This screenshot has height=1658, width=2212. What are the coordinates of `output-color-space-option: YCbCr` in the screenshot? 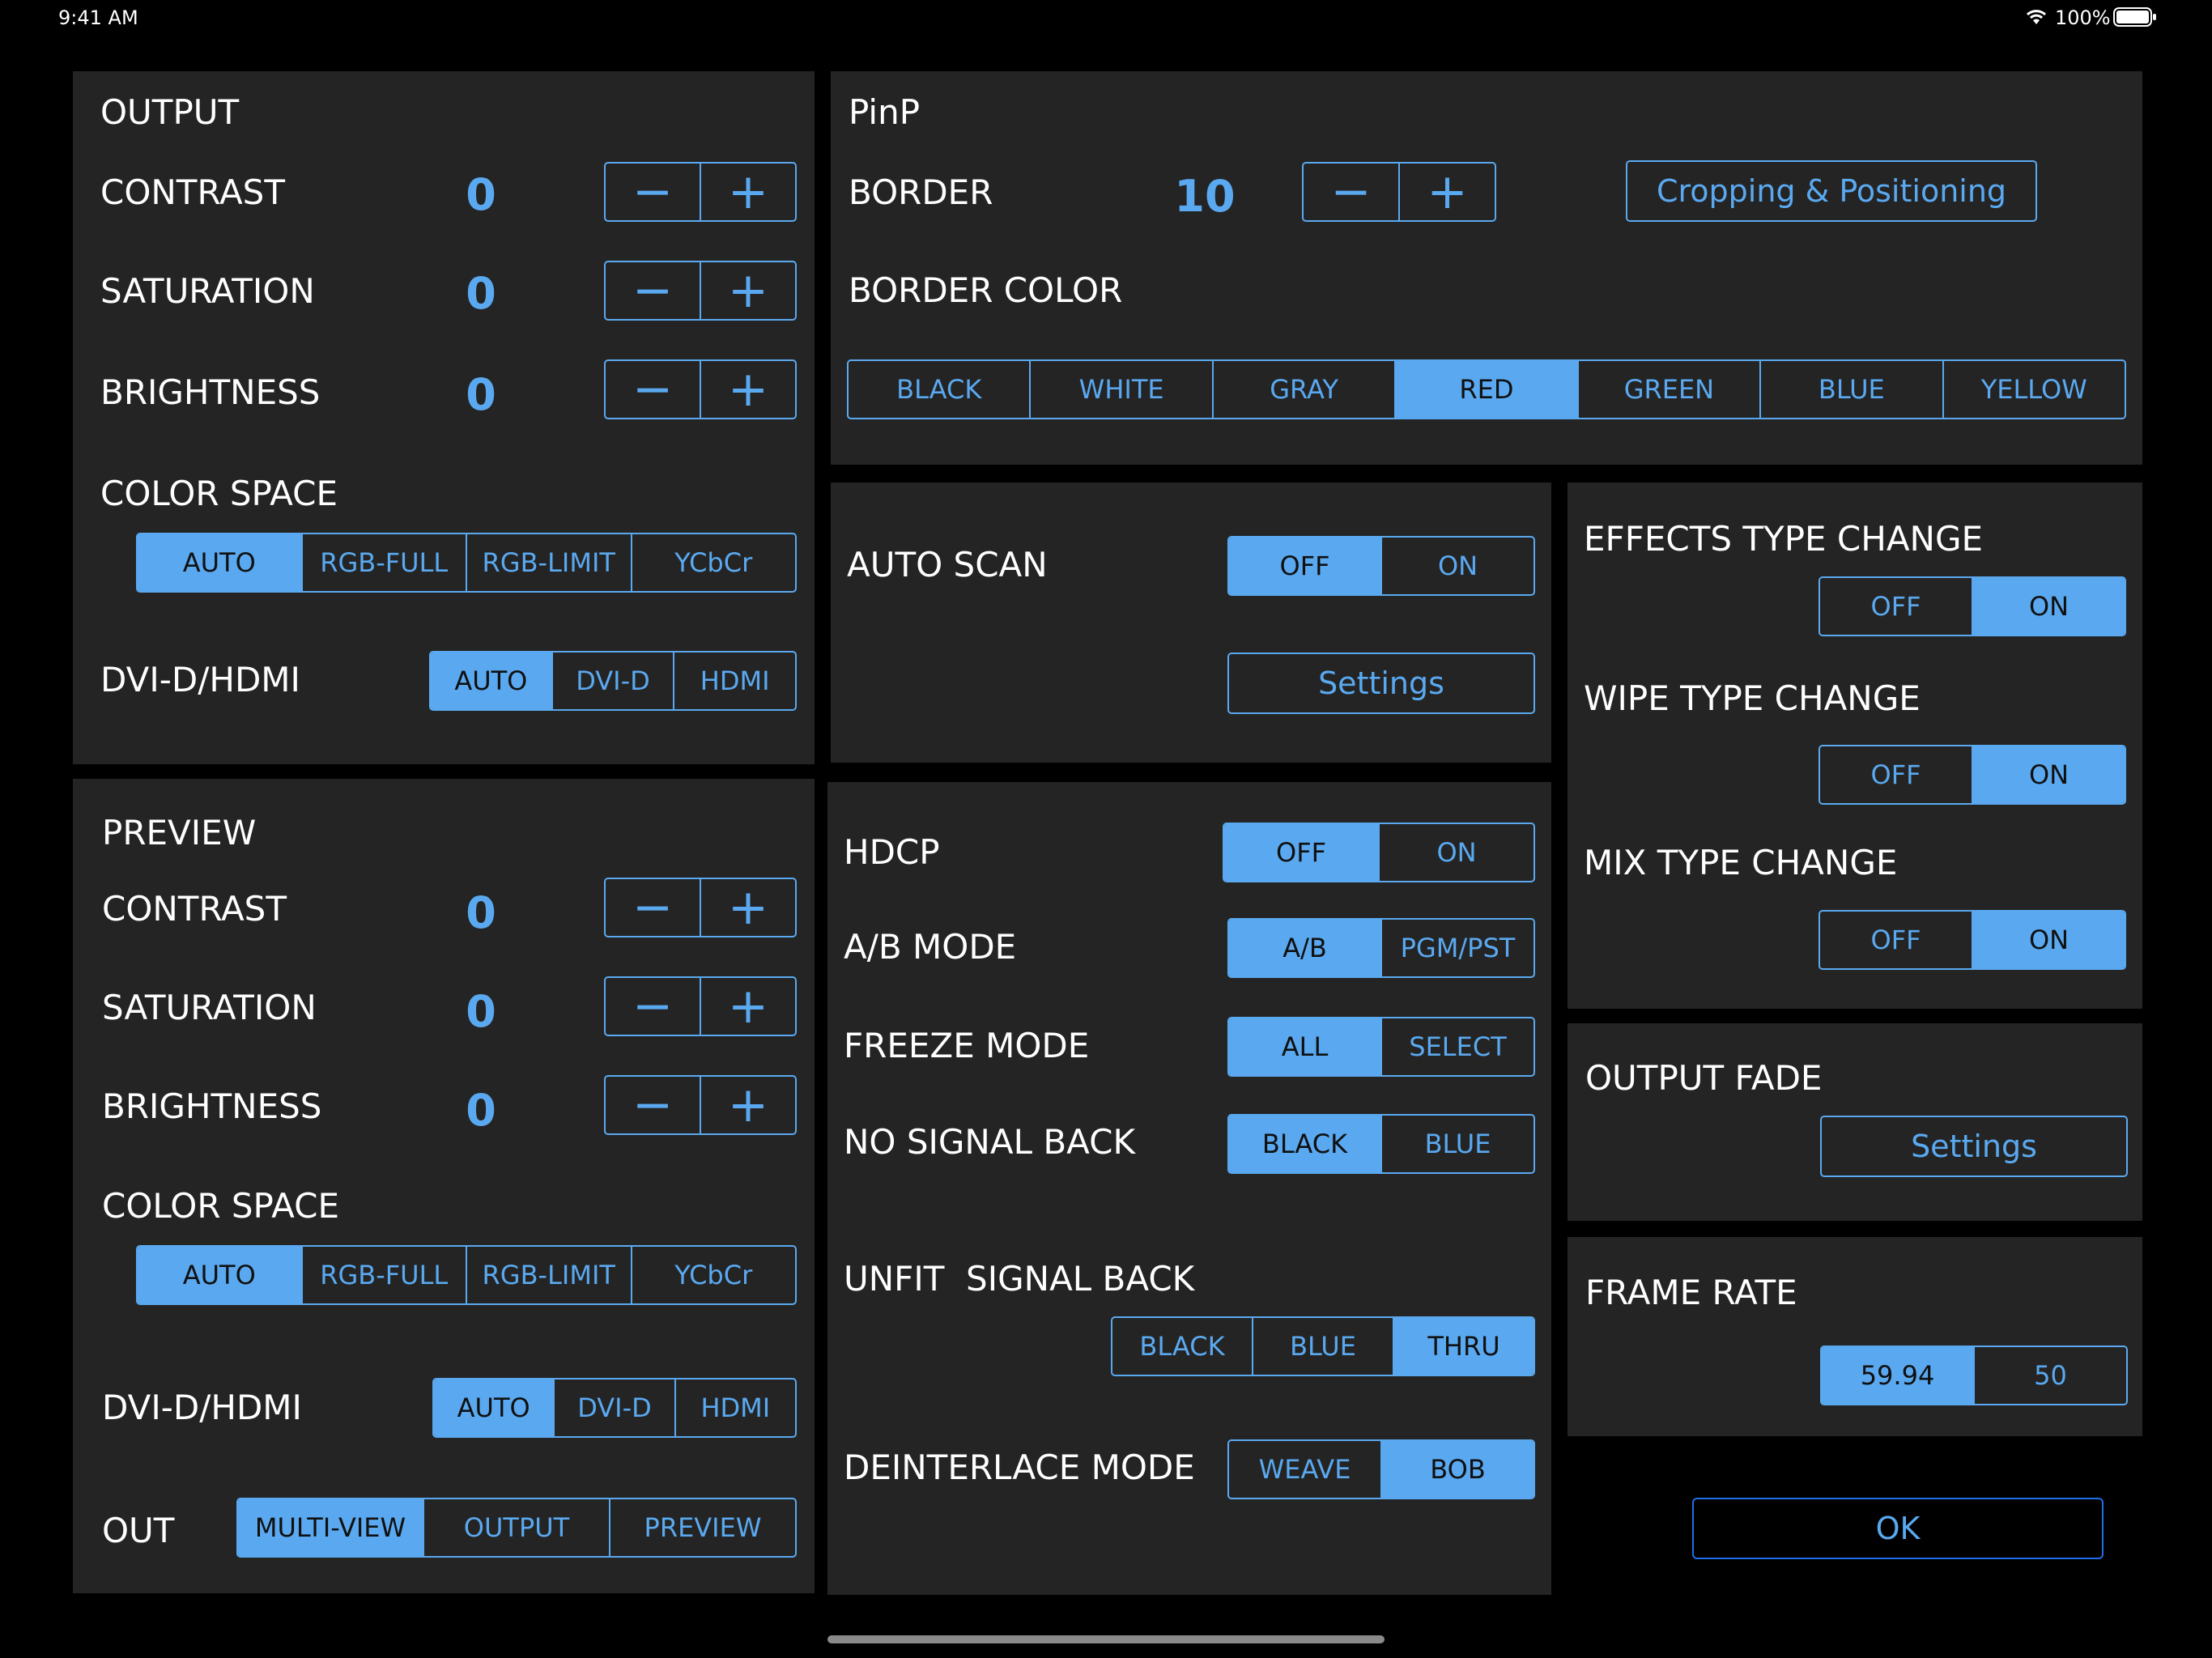 It's located at (713, 562).